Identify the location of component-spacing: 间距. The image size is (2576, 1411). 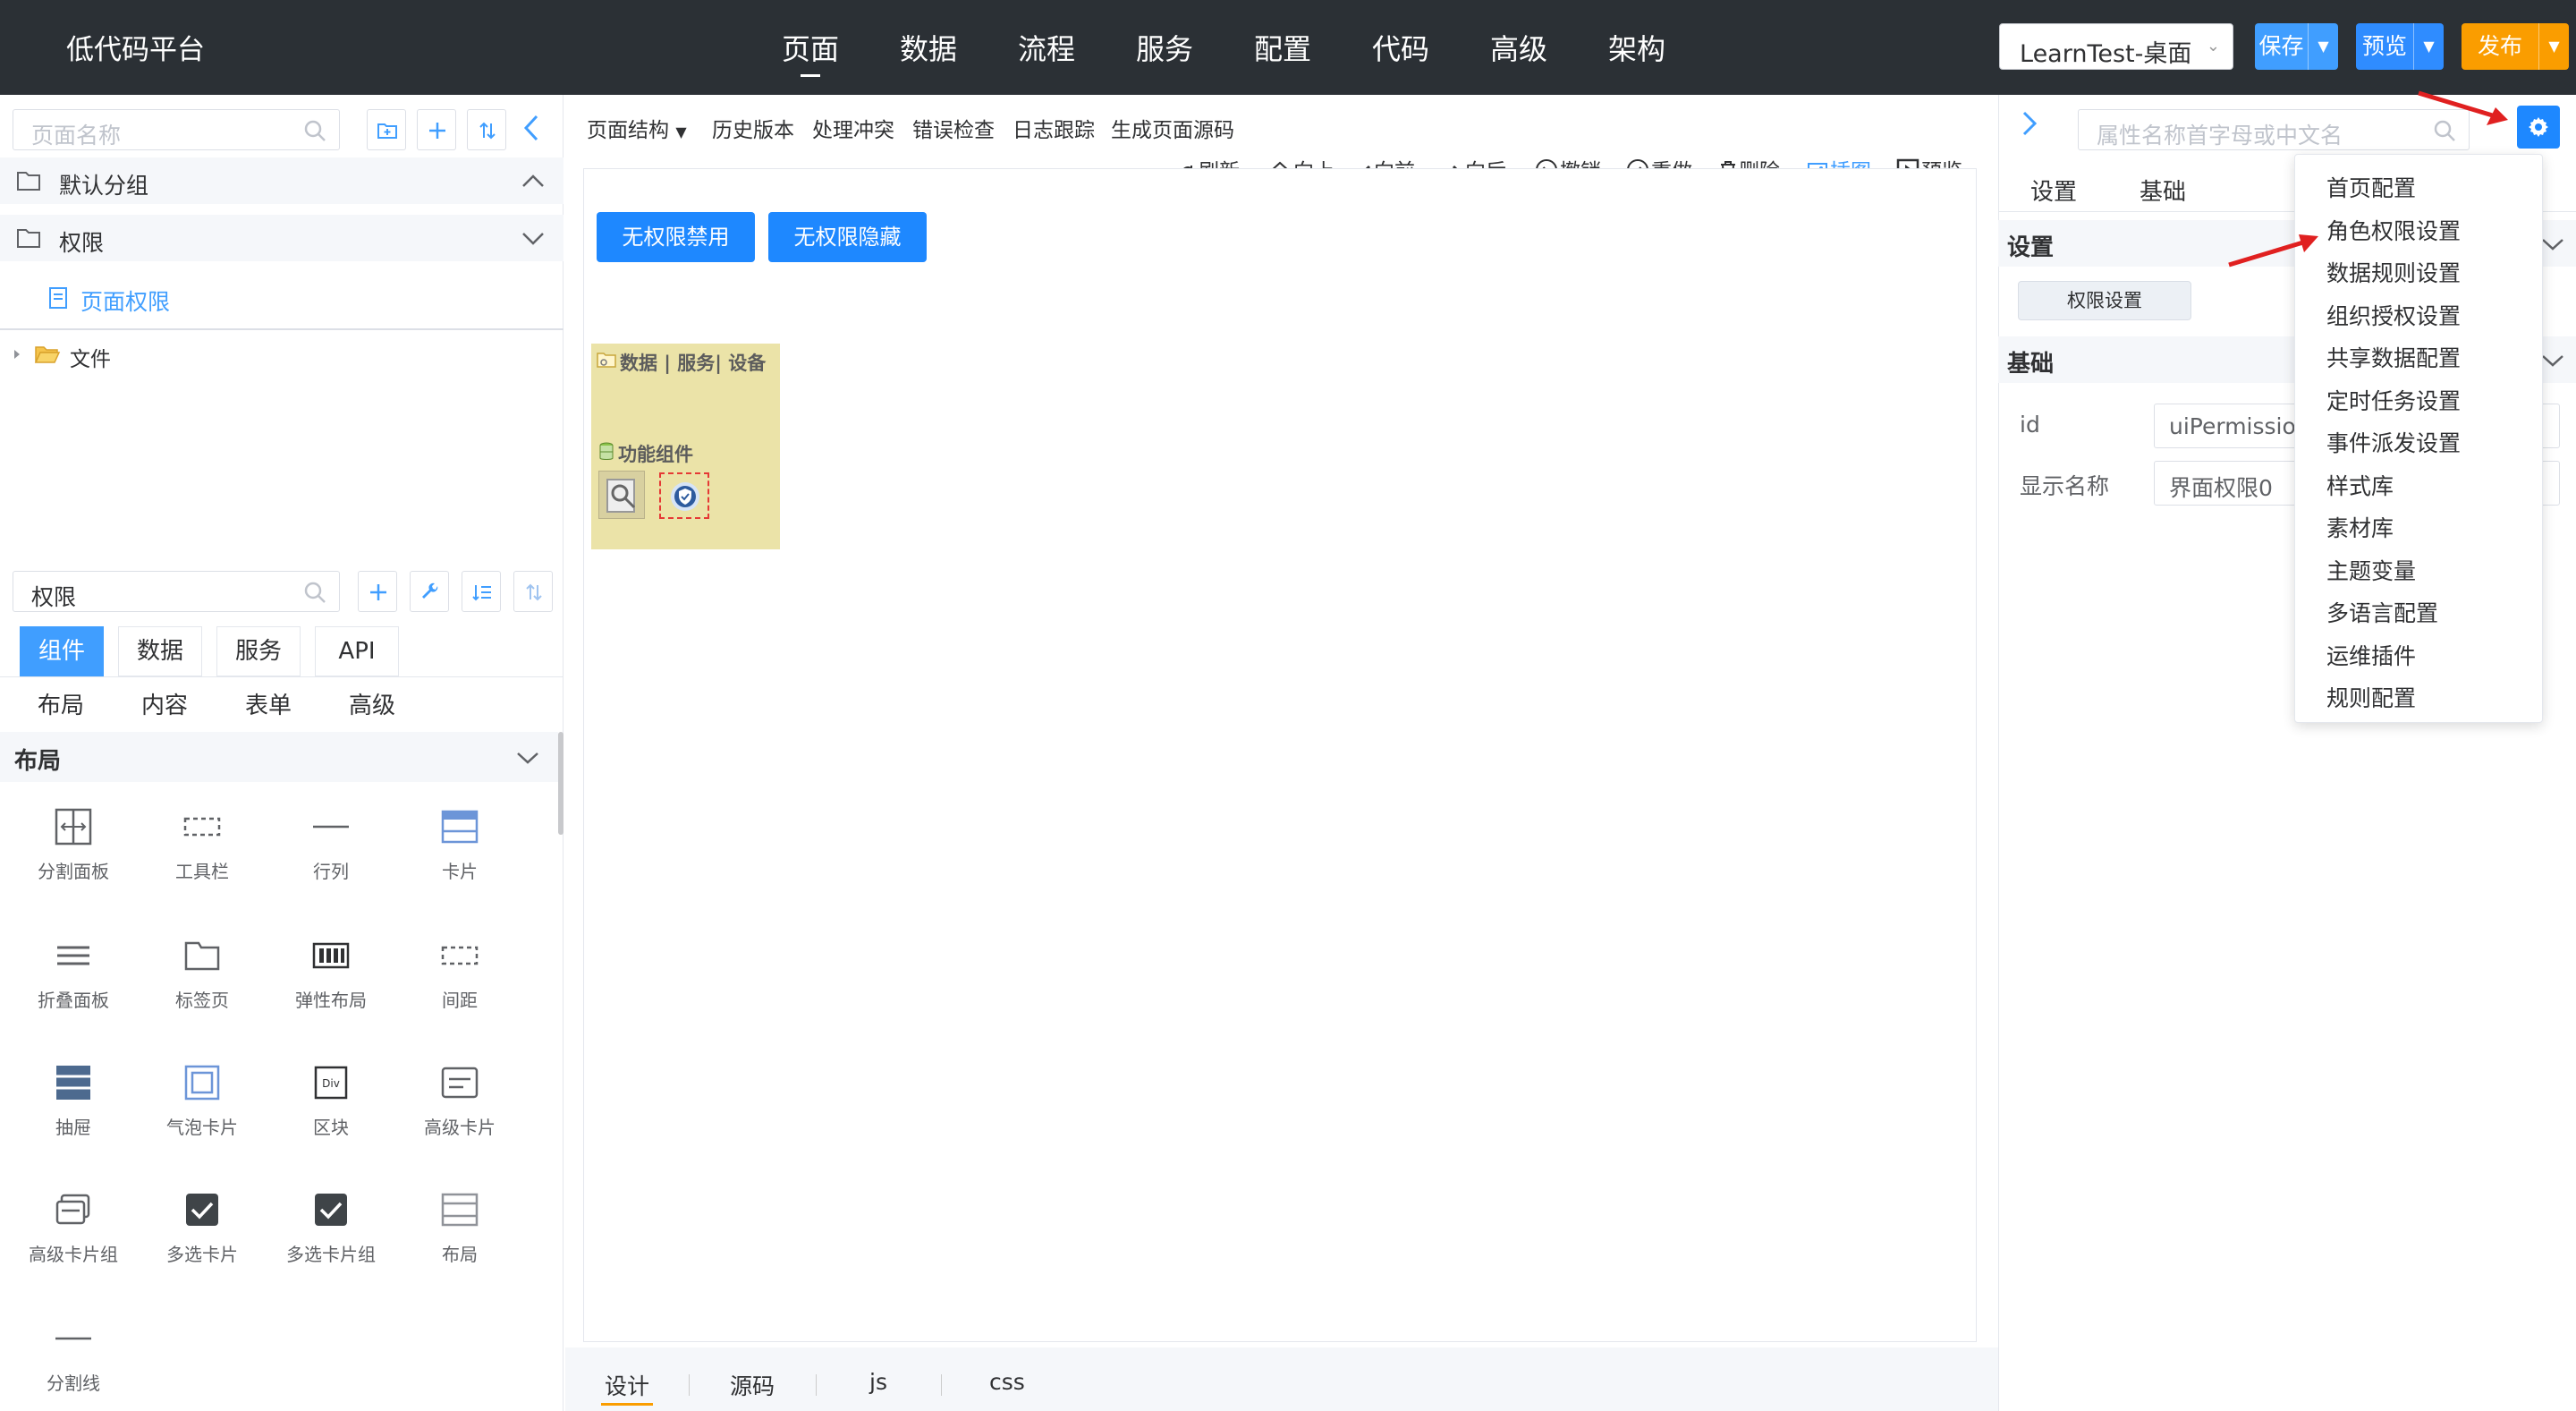
(459, 974).